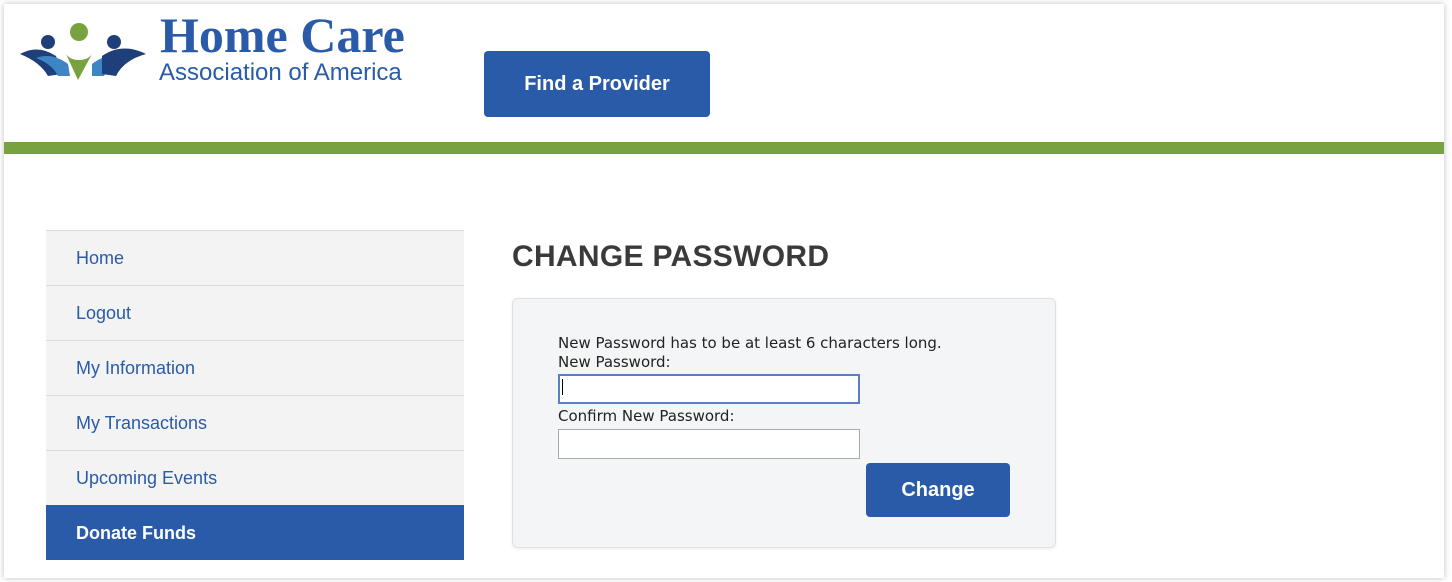 This screenshot has height=582, width=1452. I want to click on logo-subtitle: Association of America, so click(280, 72).